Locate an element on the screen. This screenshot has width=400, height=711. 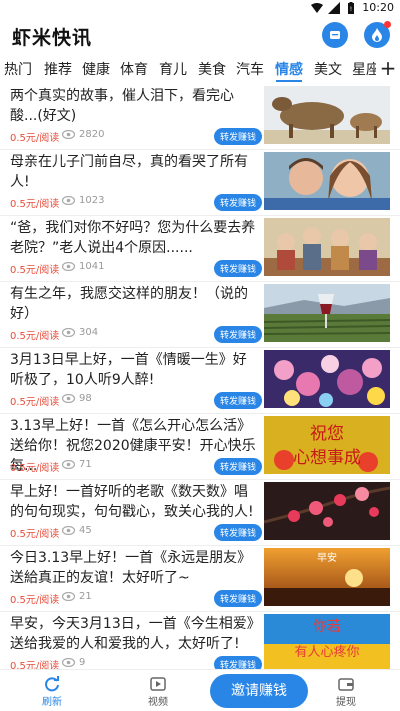
nav-withdraw: 提现 is located at coordinates (346, 692).